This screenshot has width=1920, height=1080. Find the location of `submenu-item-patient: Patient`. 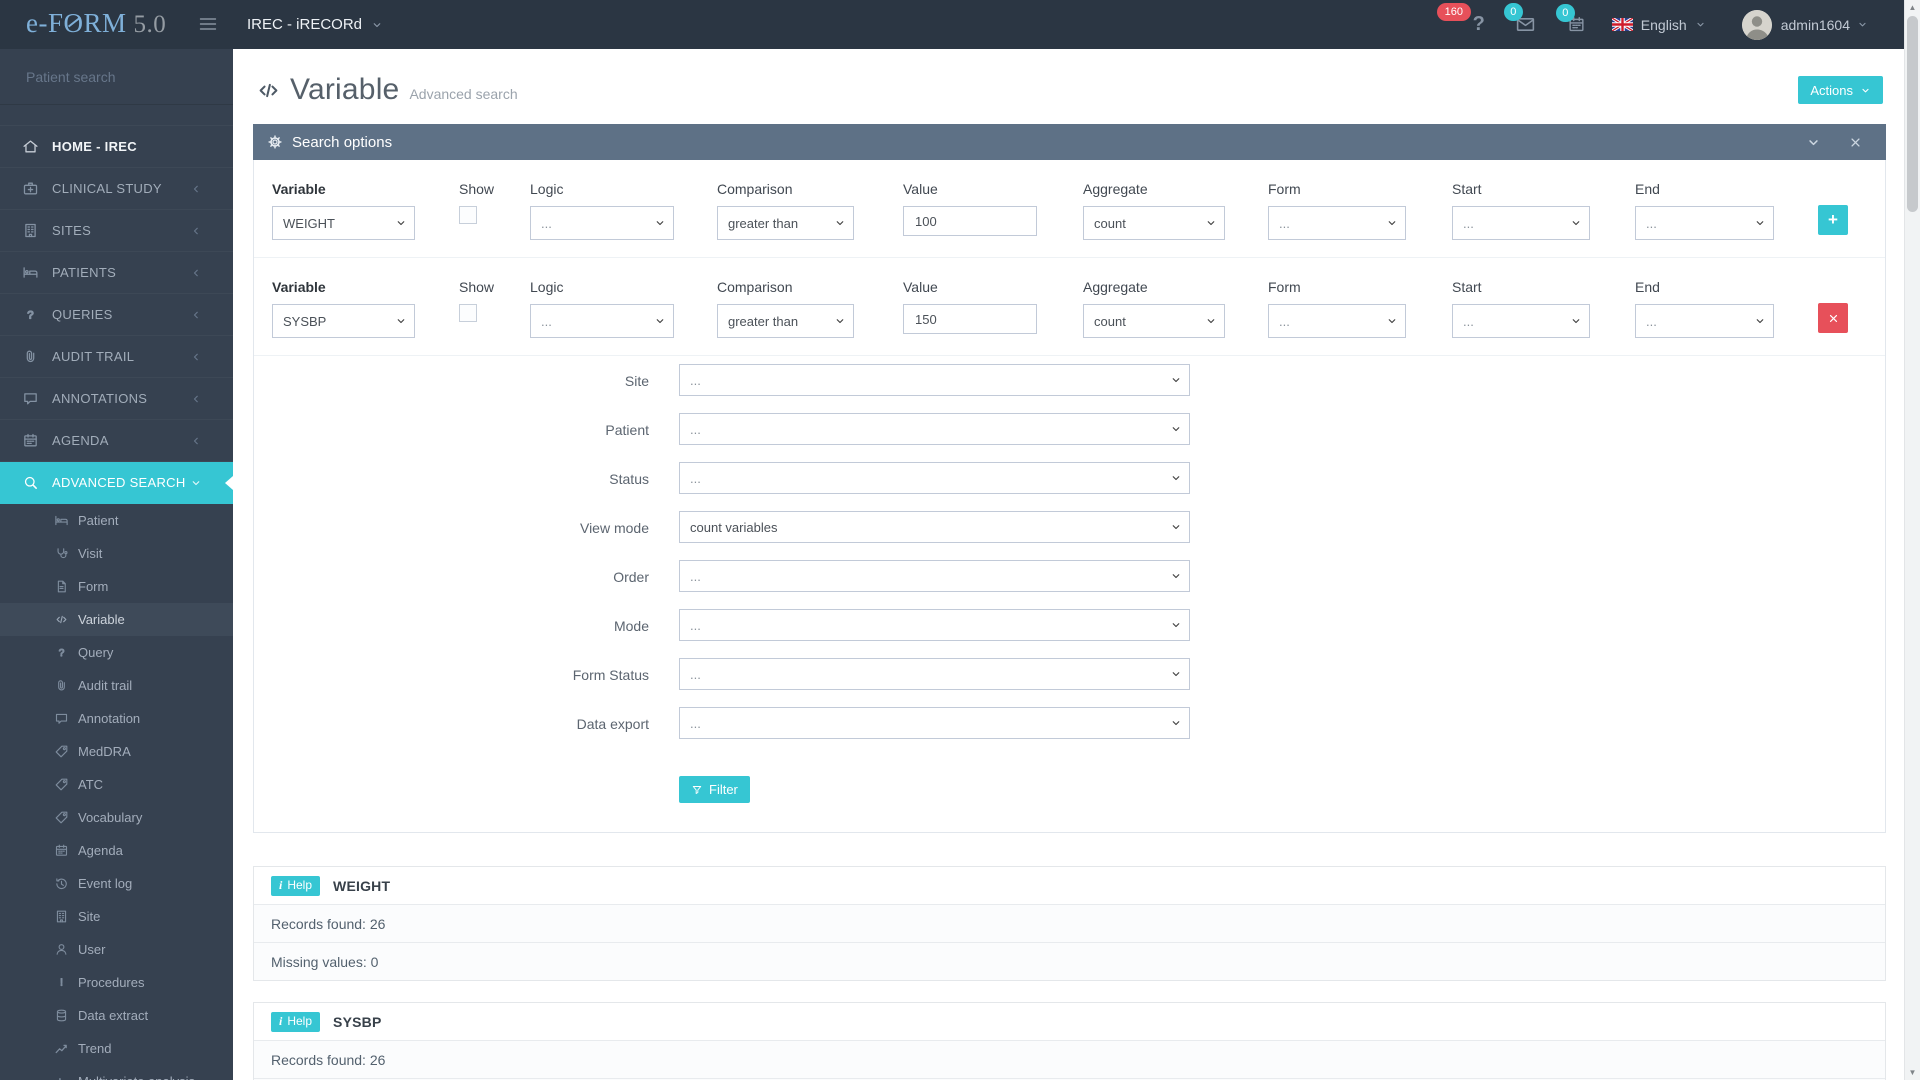

submenu-item-patient: Patient is located at coordinates (116, 520).